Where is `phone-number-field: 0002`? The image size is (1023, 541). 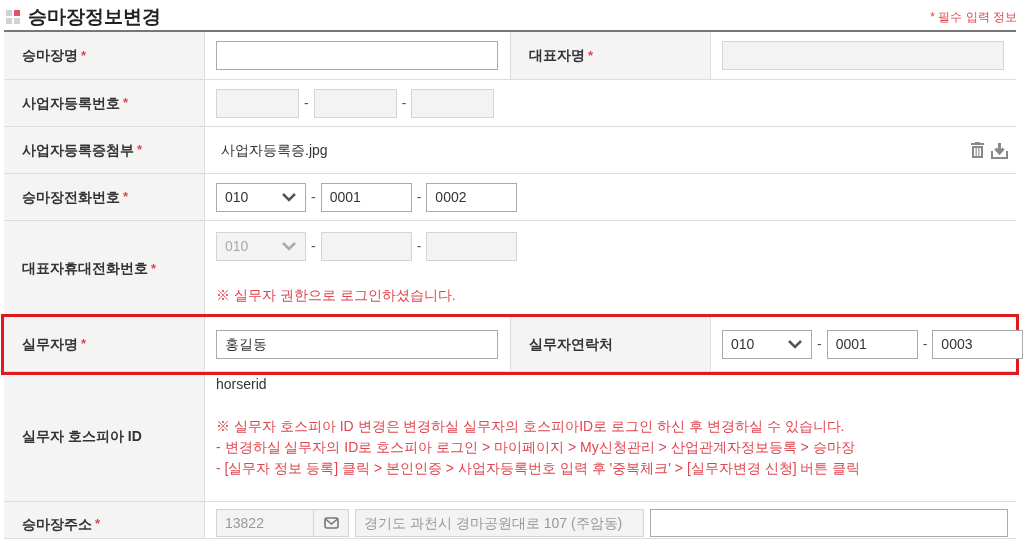
phone-number-field: 0002 is located at coordinates (472, 197).